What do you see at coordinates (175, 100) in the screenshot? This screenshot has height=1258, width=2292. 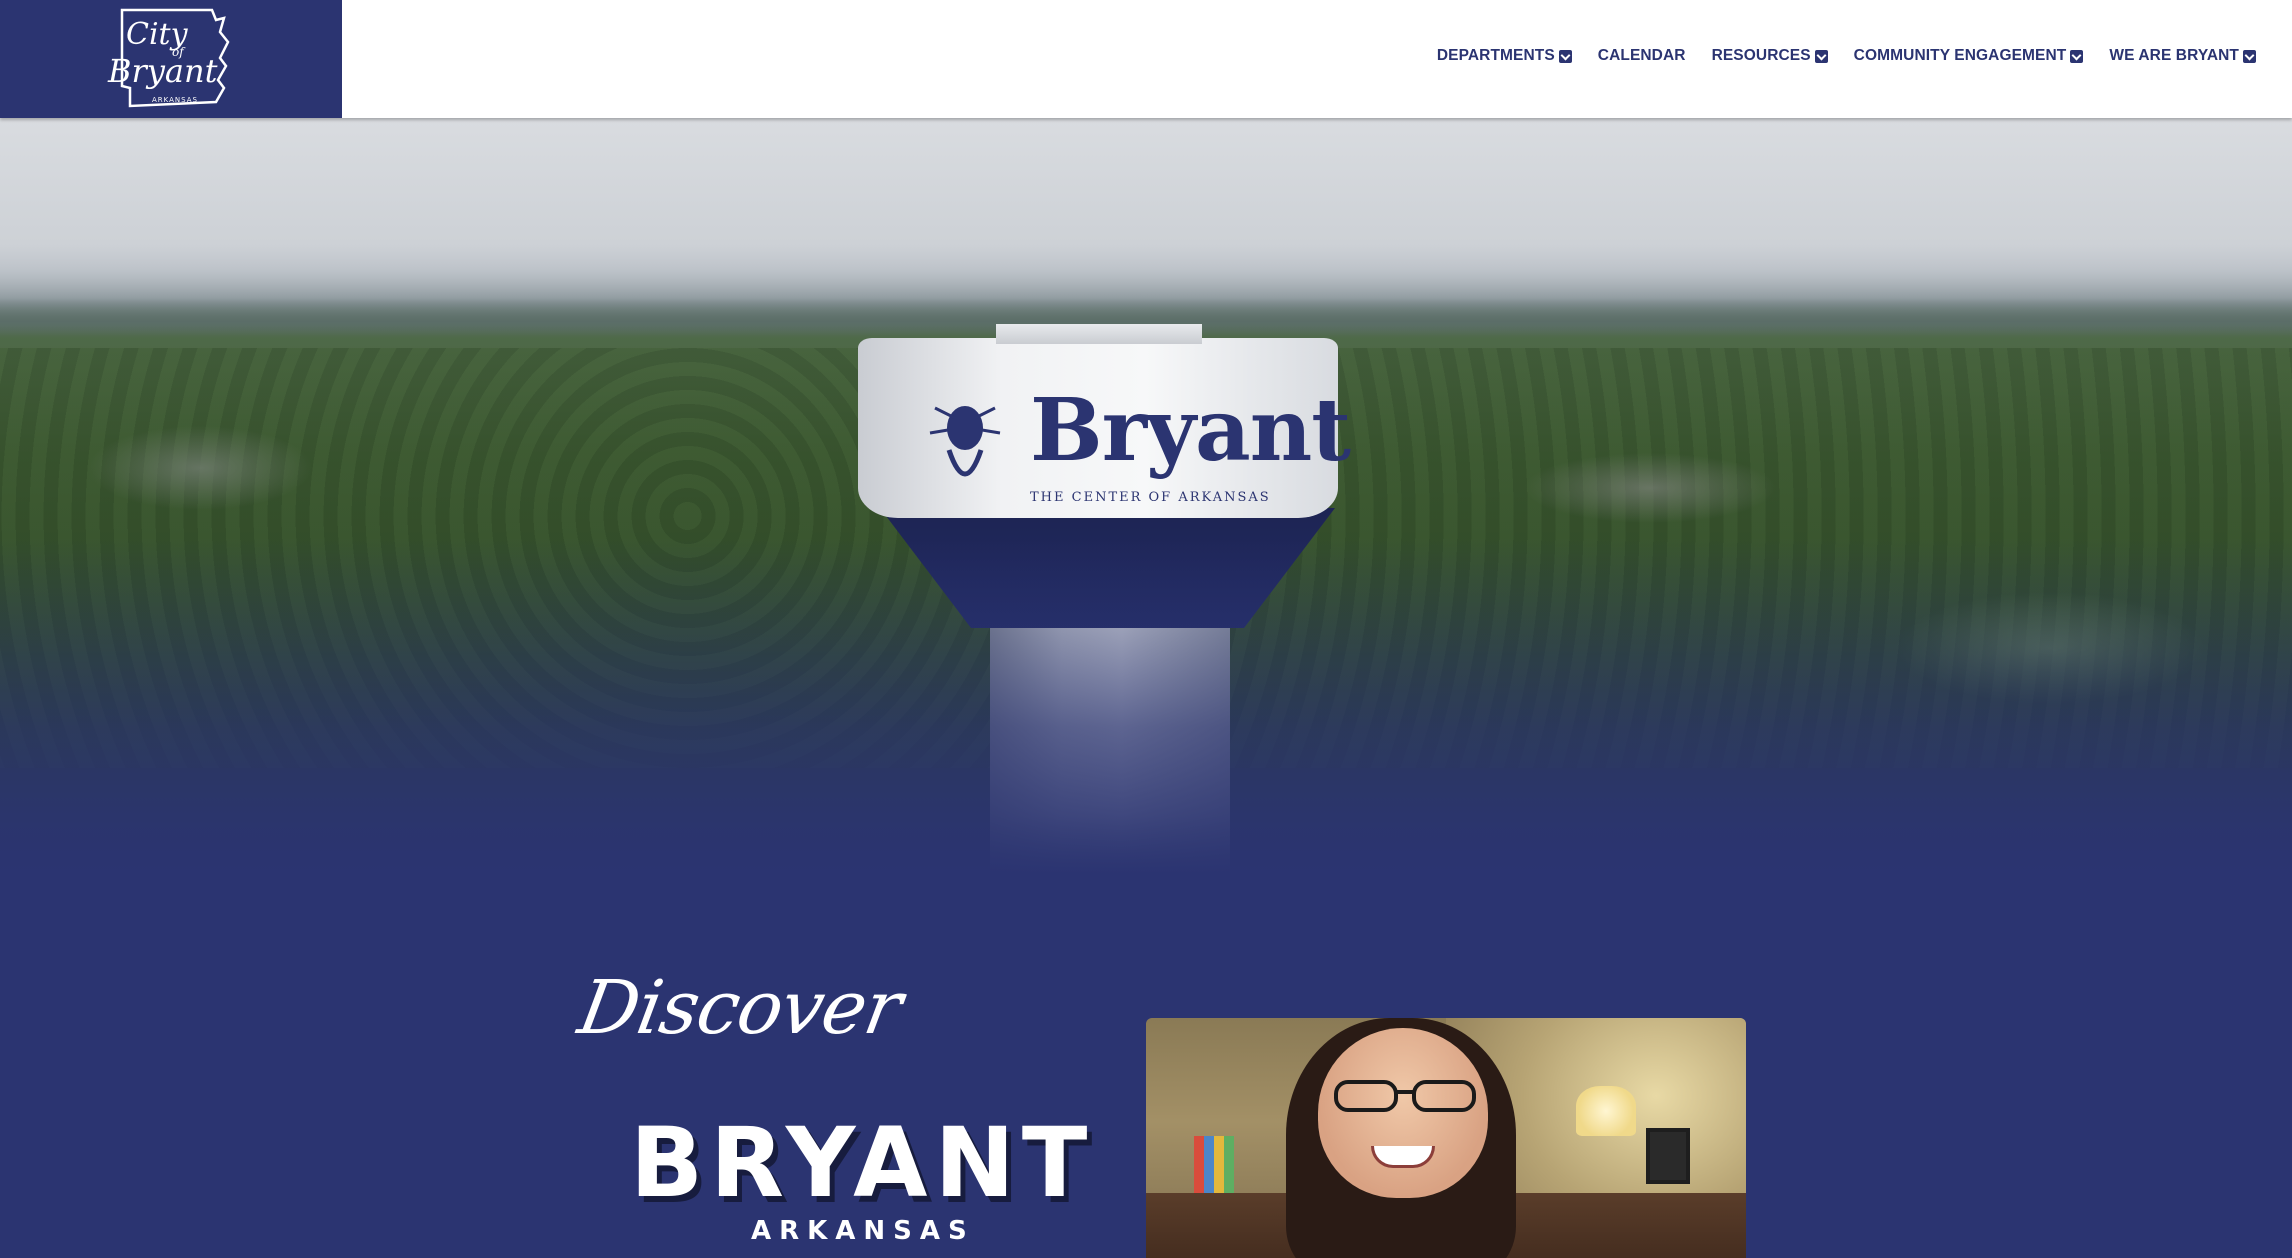 I see `logo-text-arkansas: ARKANSAS` at bounding box center [175, 100].